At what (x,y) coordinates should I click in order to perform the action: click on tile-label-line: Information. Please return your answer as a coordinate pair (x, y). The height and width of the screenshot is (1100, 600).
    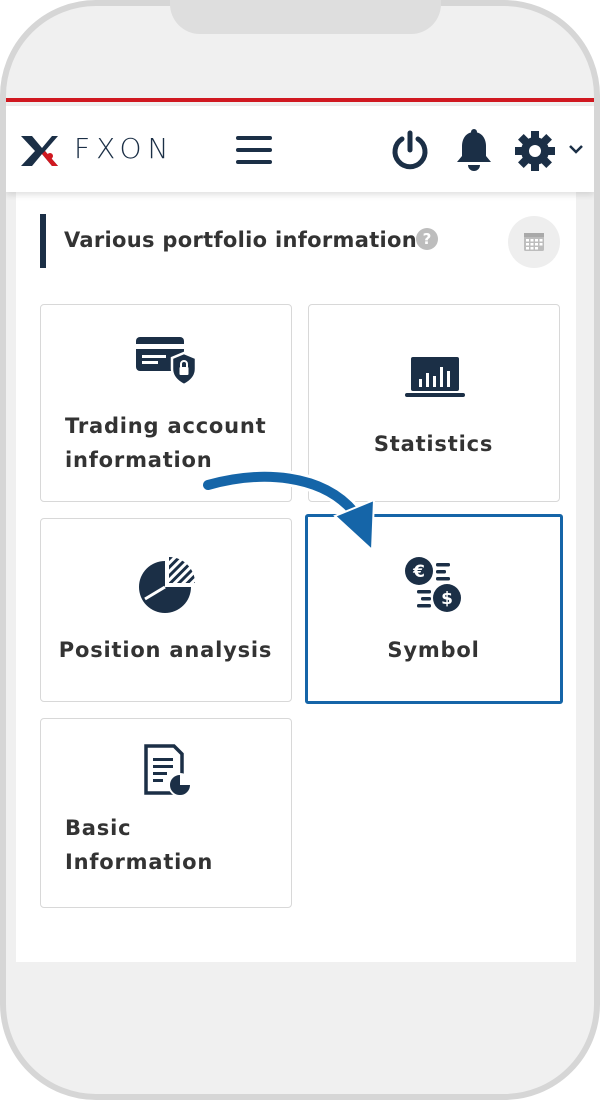
    Looking at the image, I should click on (139, 862).